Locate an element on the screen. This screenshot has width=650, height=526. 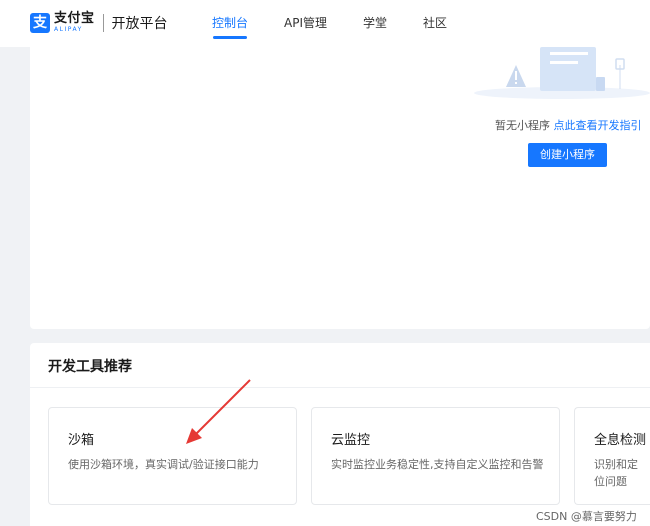
logo-name-en: ALIPAY is located at coordinates (68, 29).